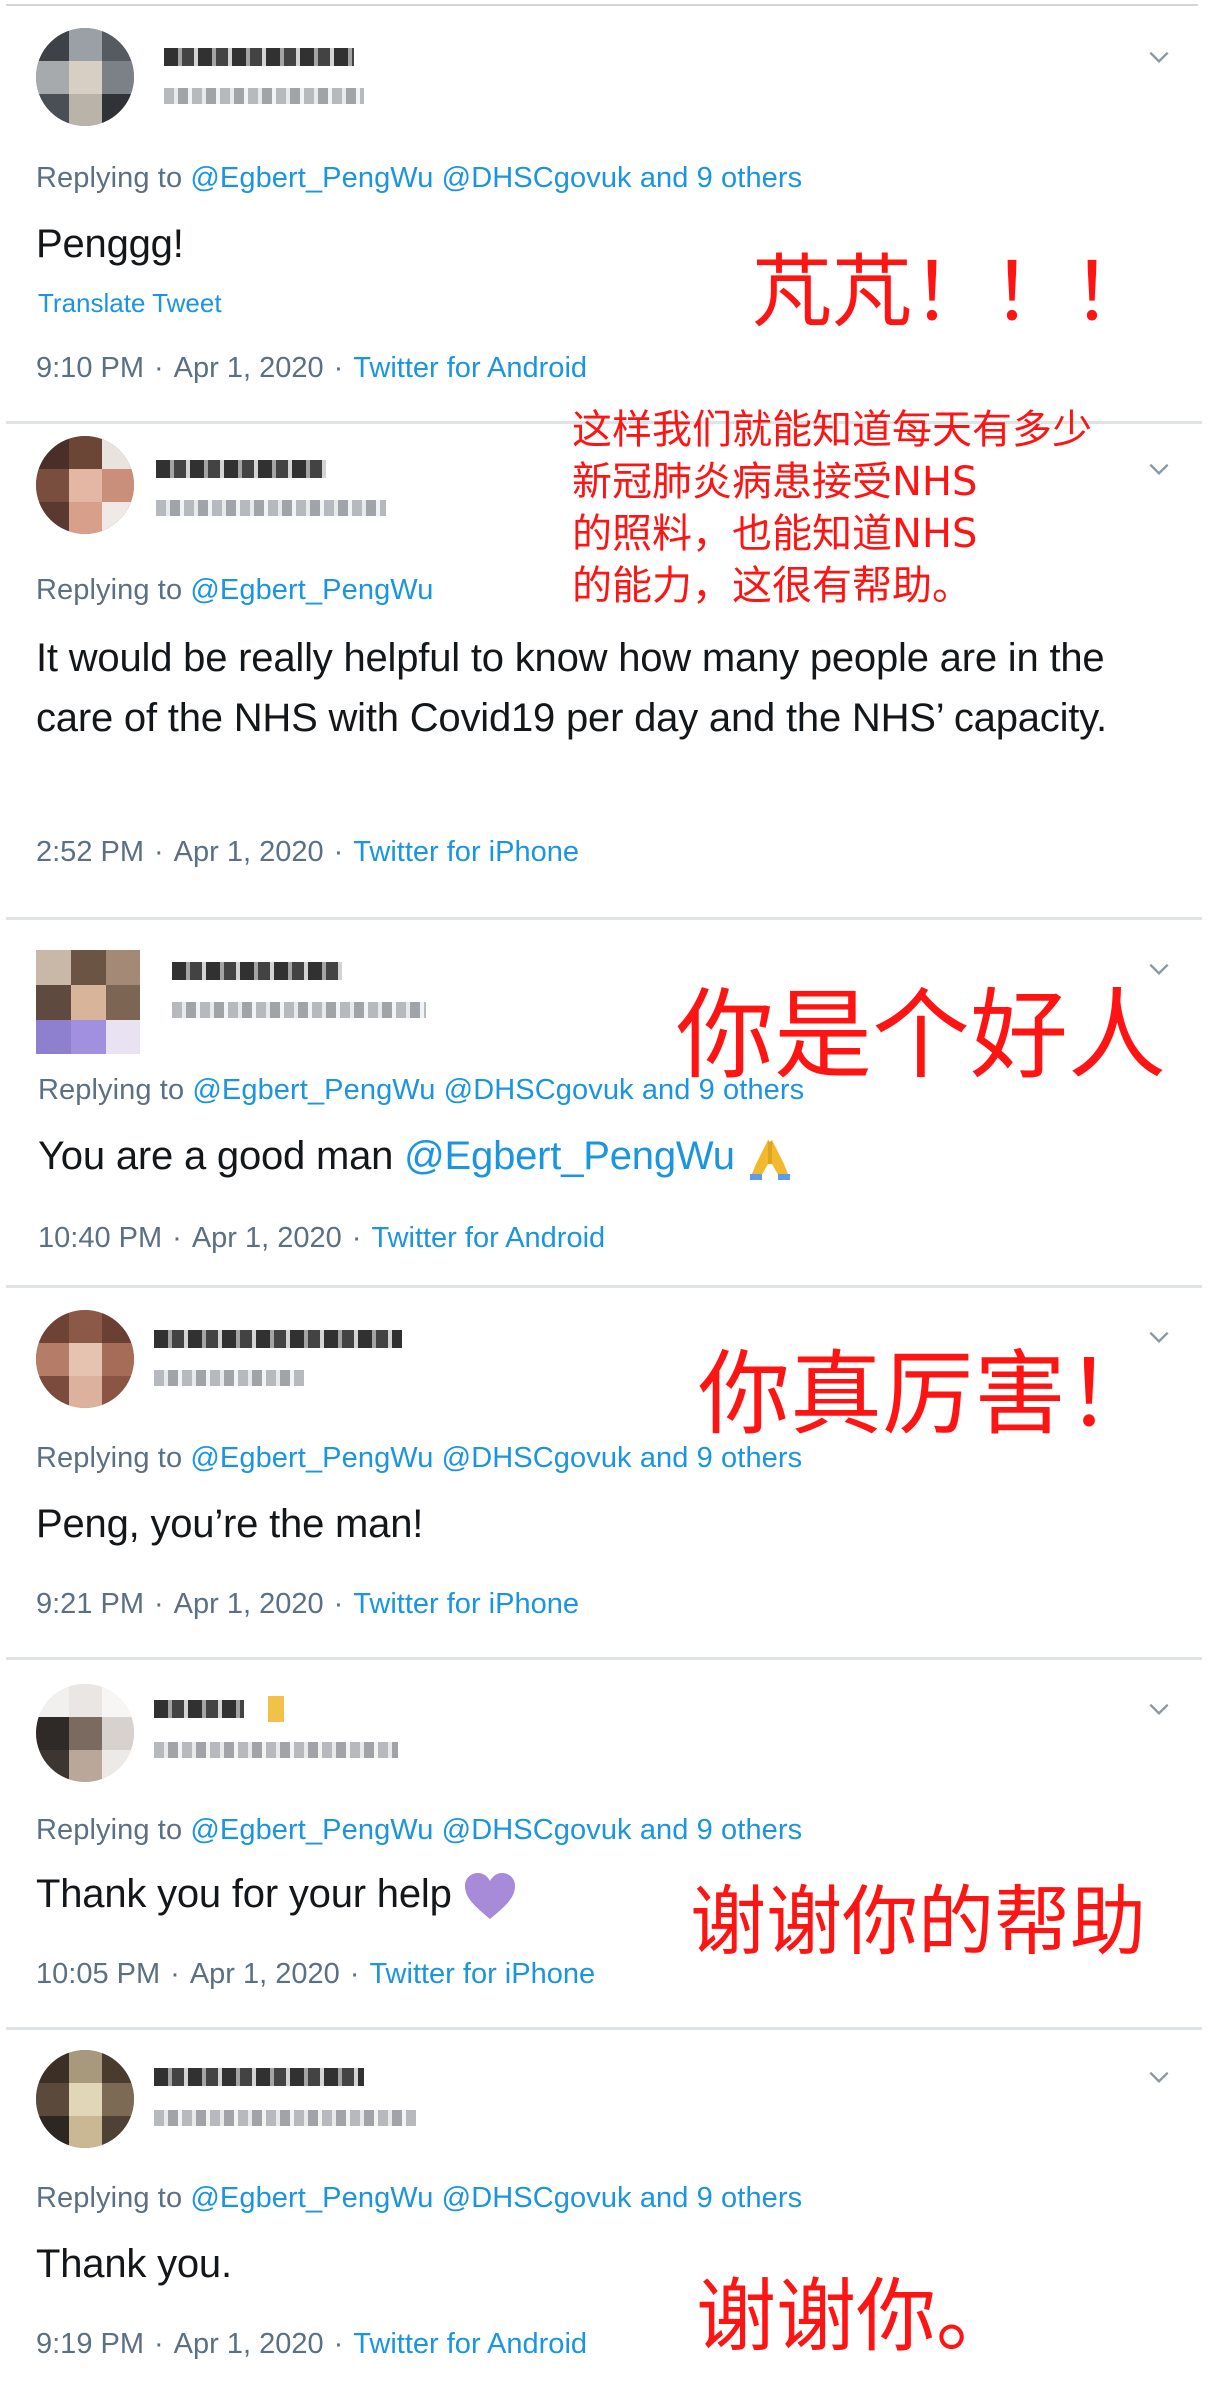 This screenshot has width=1208, height=2408. Describe the element at coordinates (110, 244) in the screenshot. I see `tweet-text: Penggg!` at that location.